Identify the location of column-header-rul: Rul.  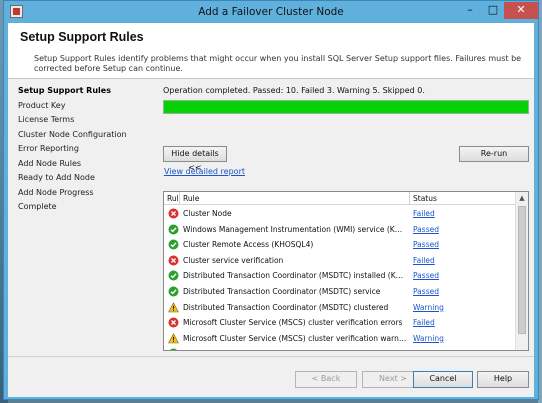
(173, 198).